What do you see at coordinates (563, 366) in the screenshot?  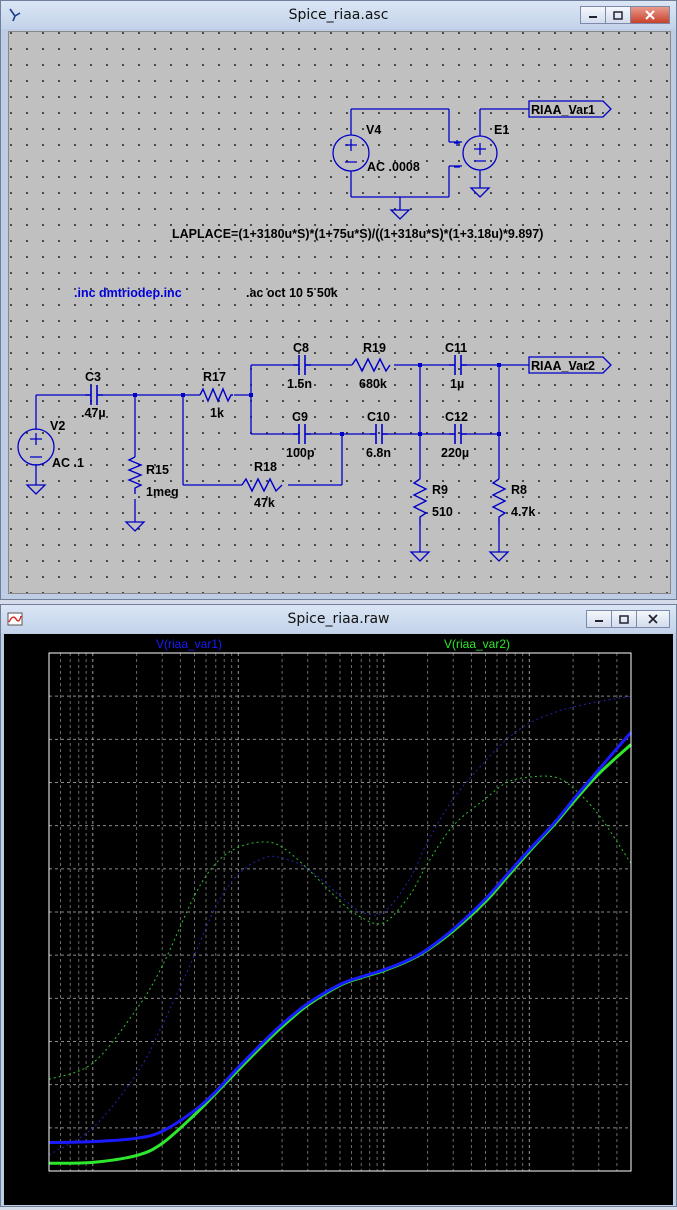 I see `net2-label: RIAA_Var2` at bounding box center [563, 366].